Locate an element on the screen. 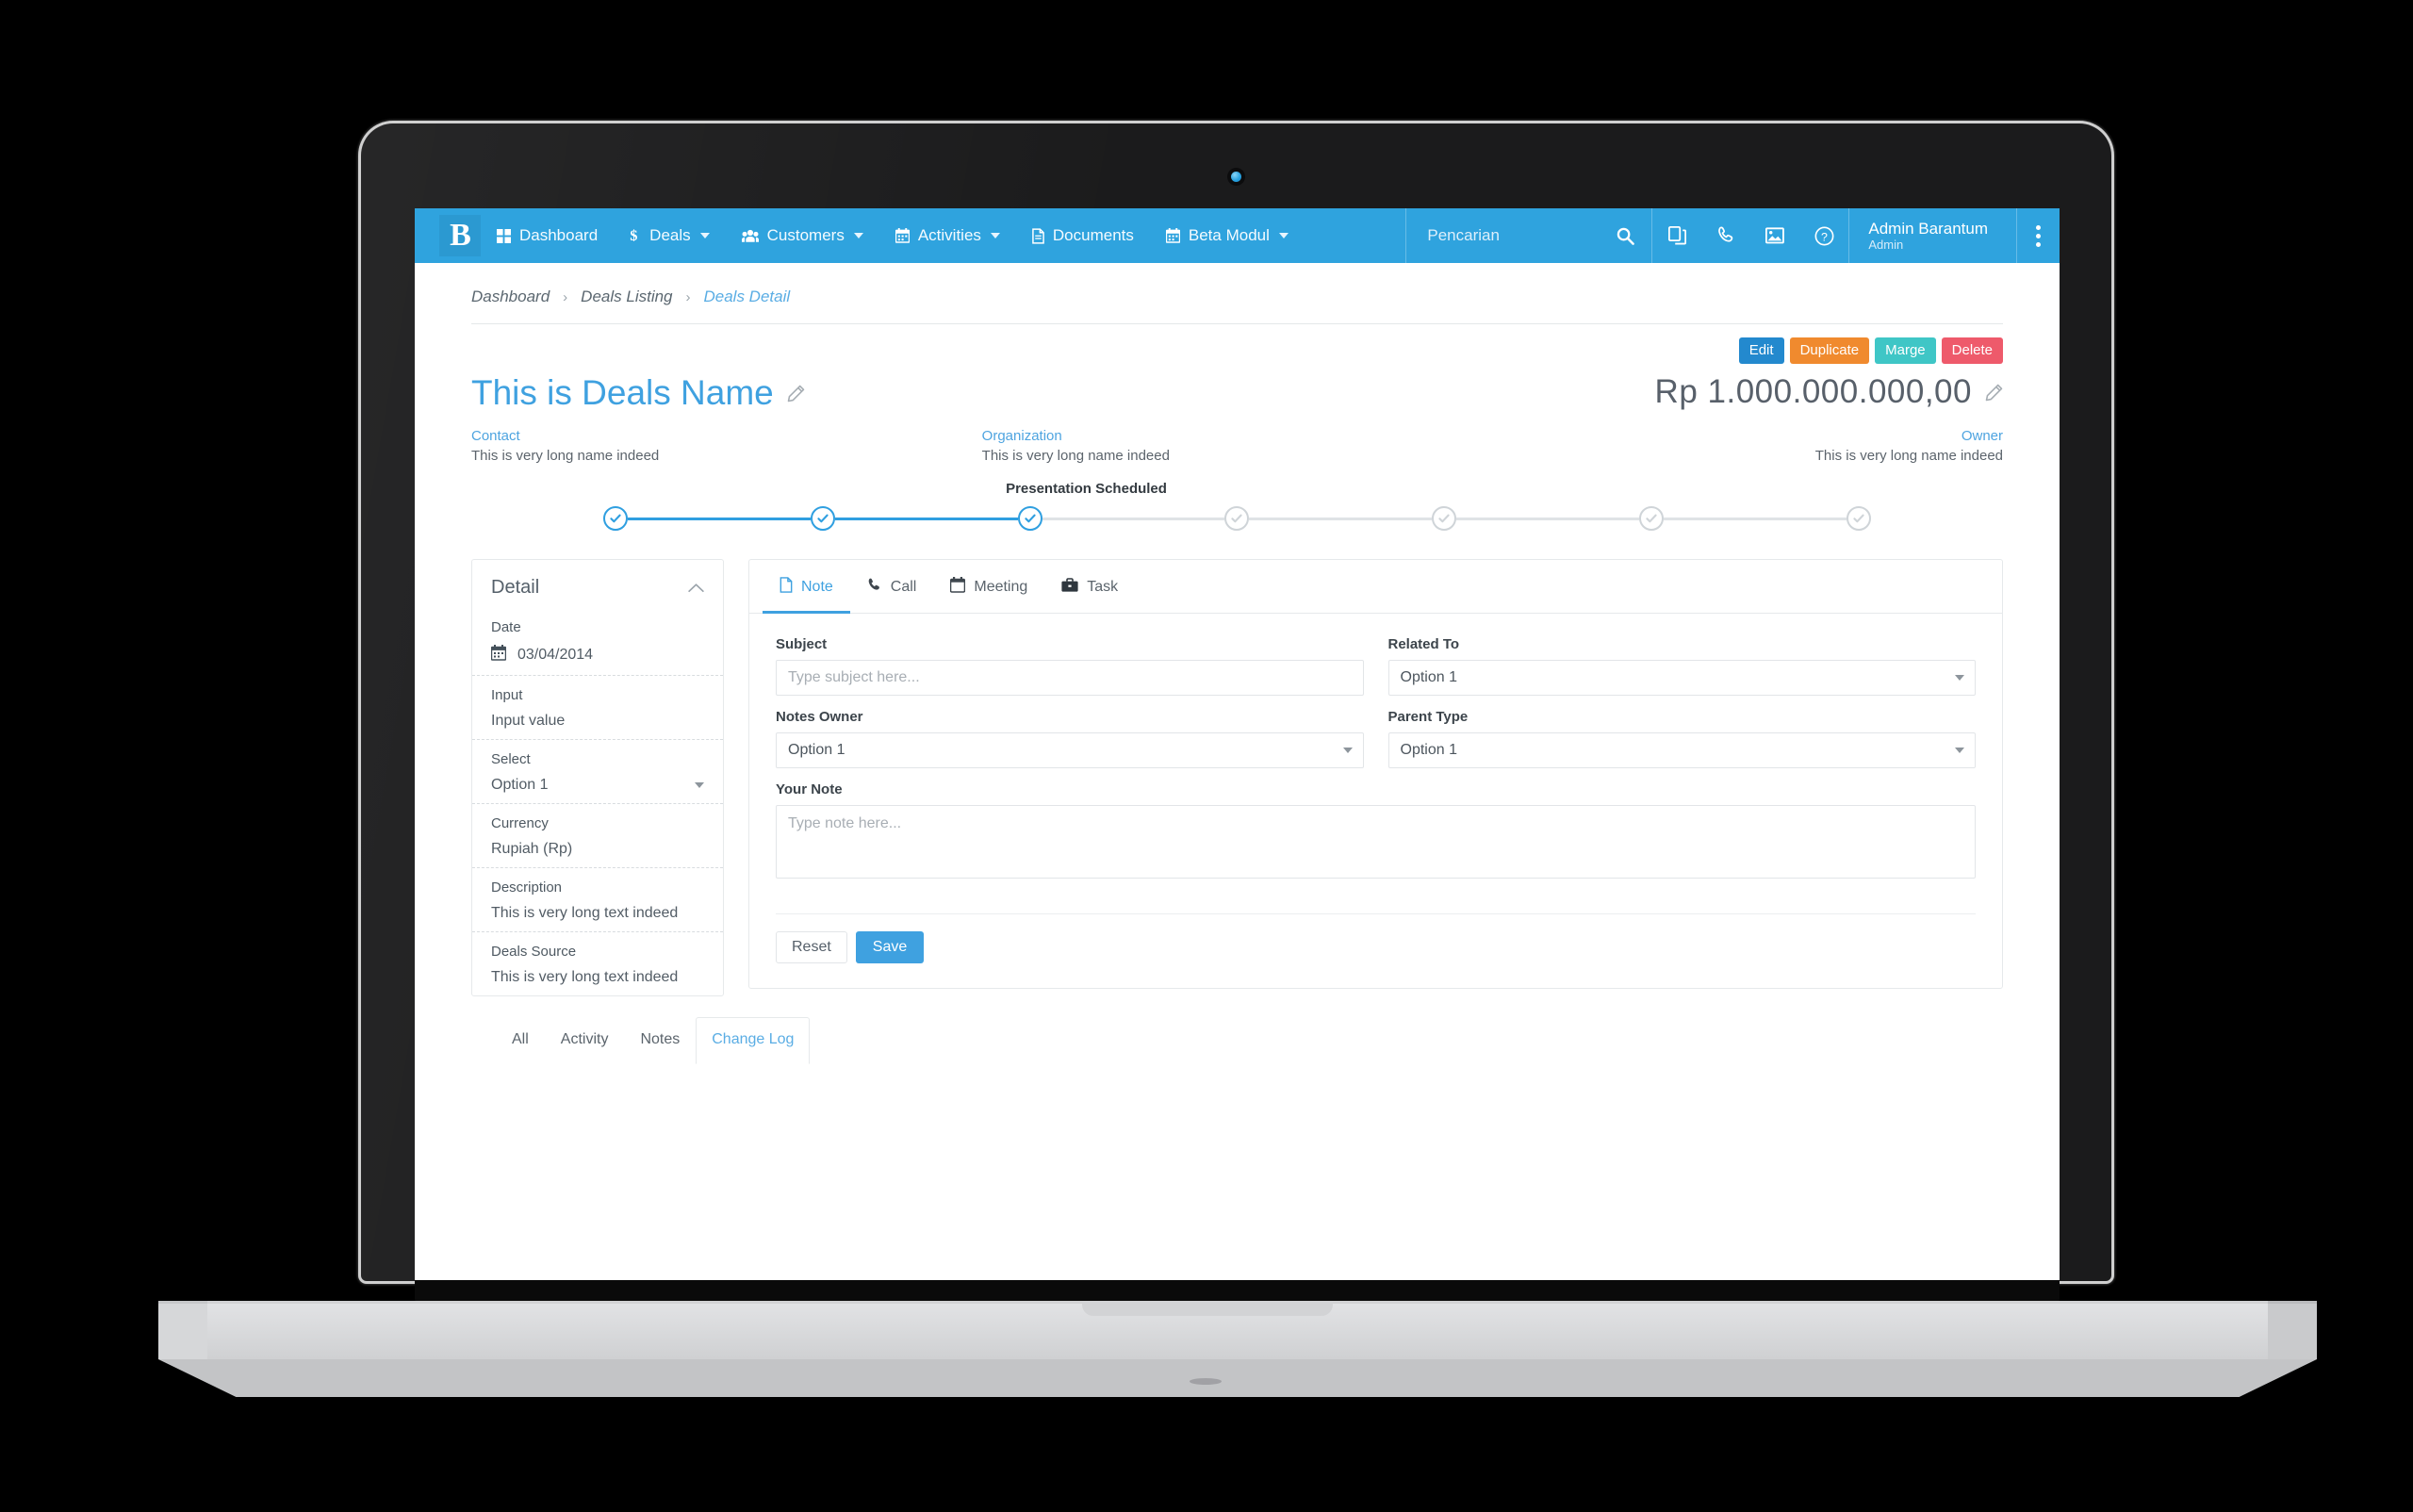 This screenshot has width=2413, height=1512. image-icon is located at coordinates (1774, 236).